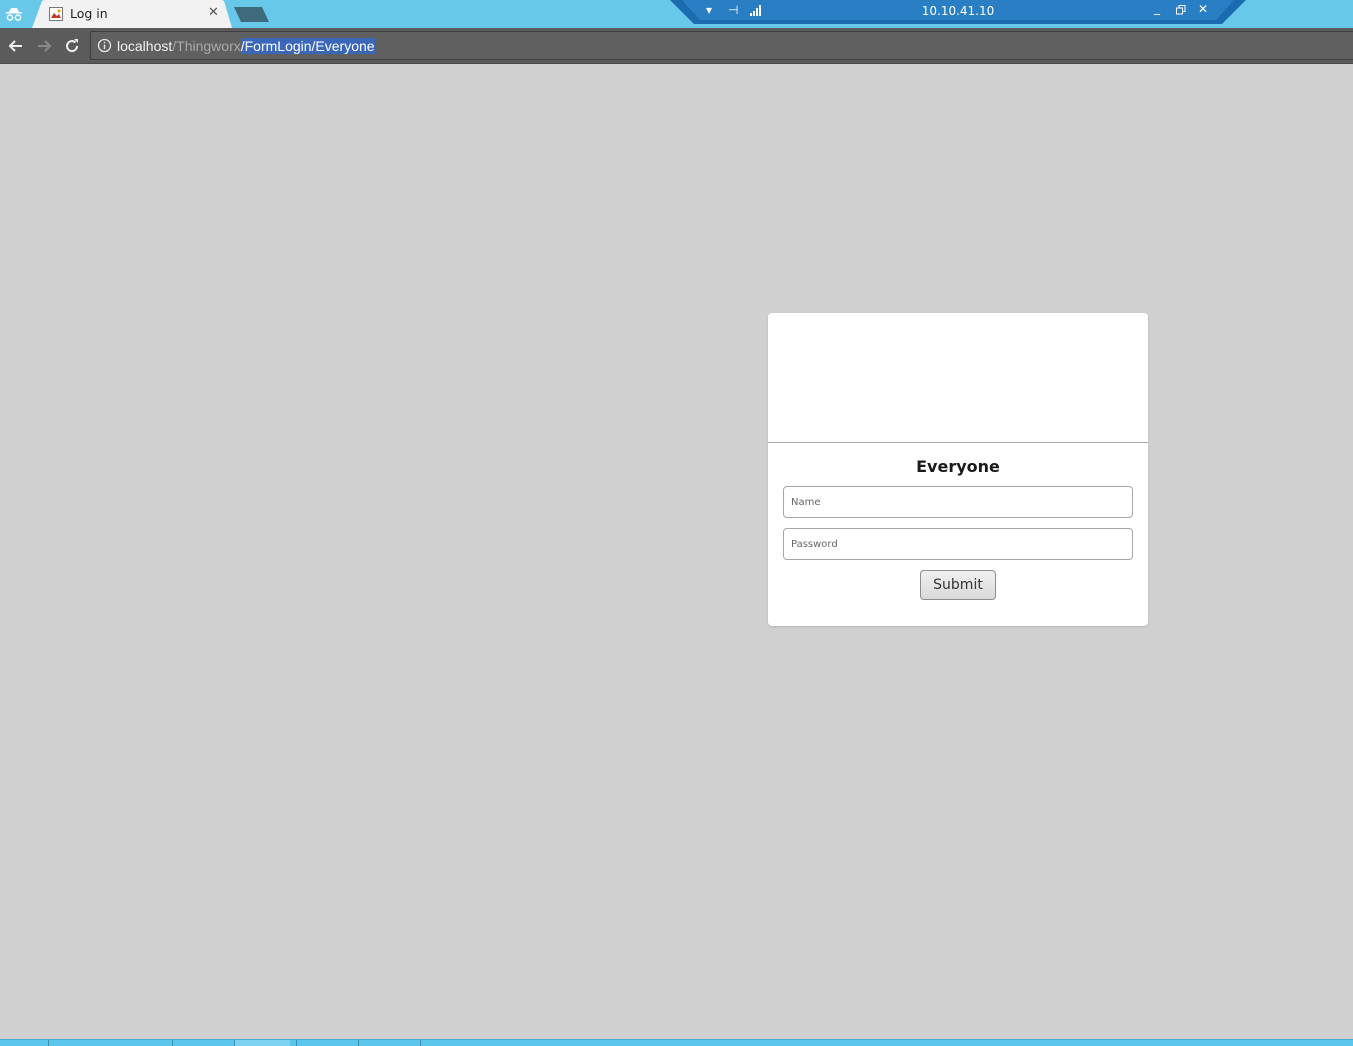 This screenshot has height=1046, width=1353. I want to click on tab-title: Log in, so click(89, 13).